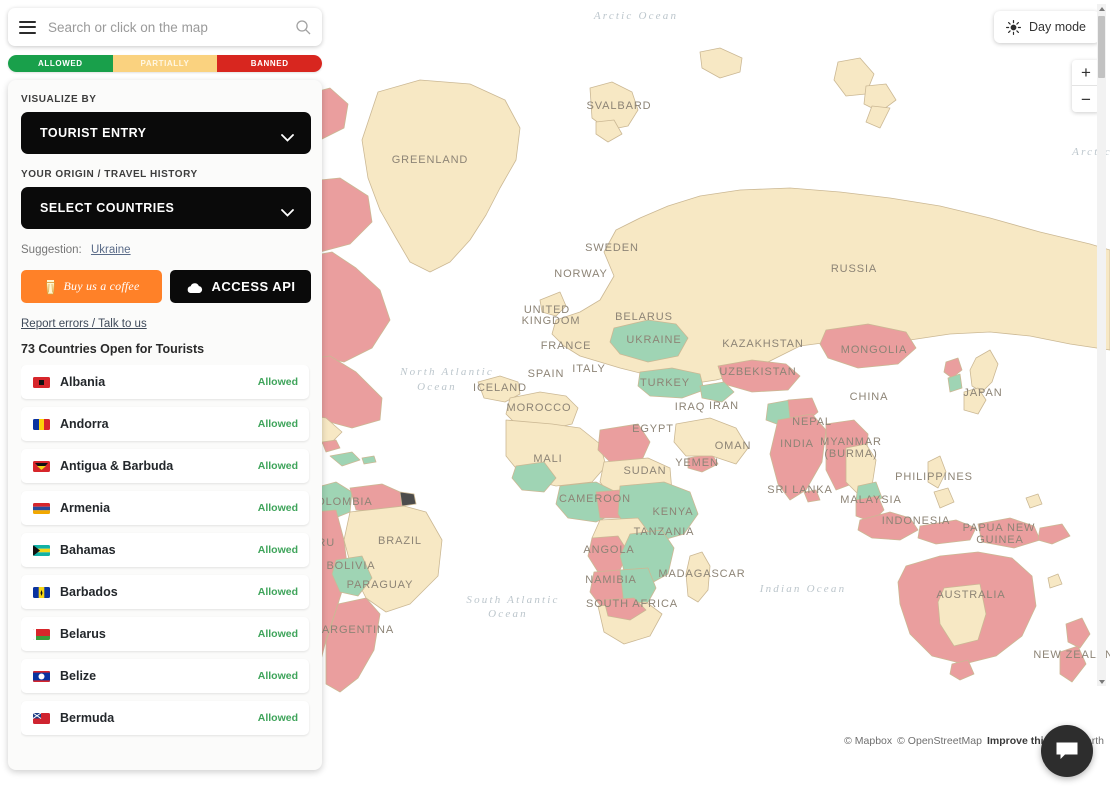 Image resolution: width=1110 pixels, height=787 pixels. I want to click on suggestion-row: Suggestion: Ukraine, so click(166, 250).